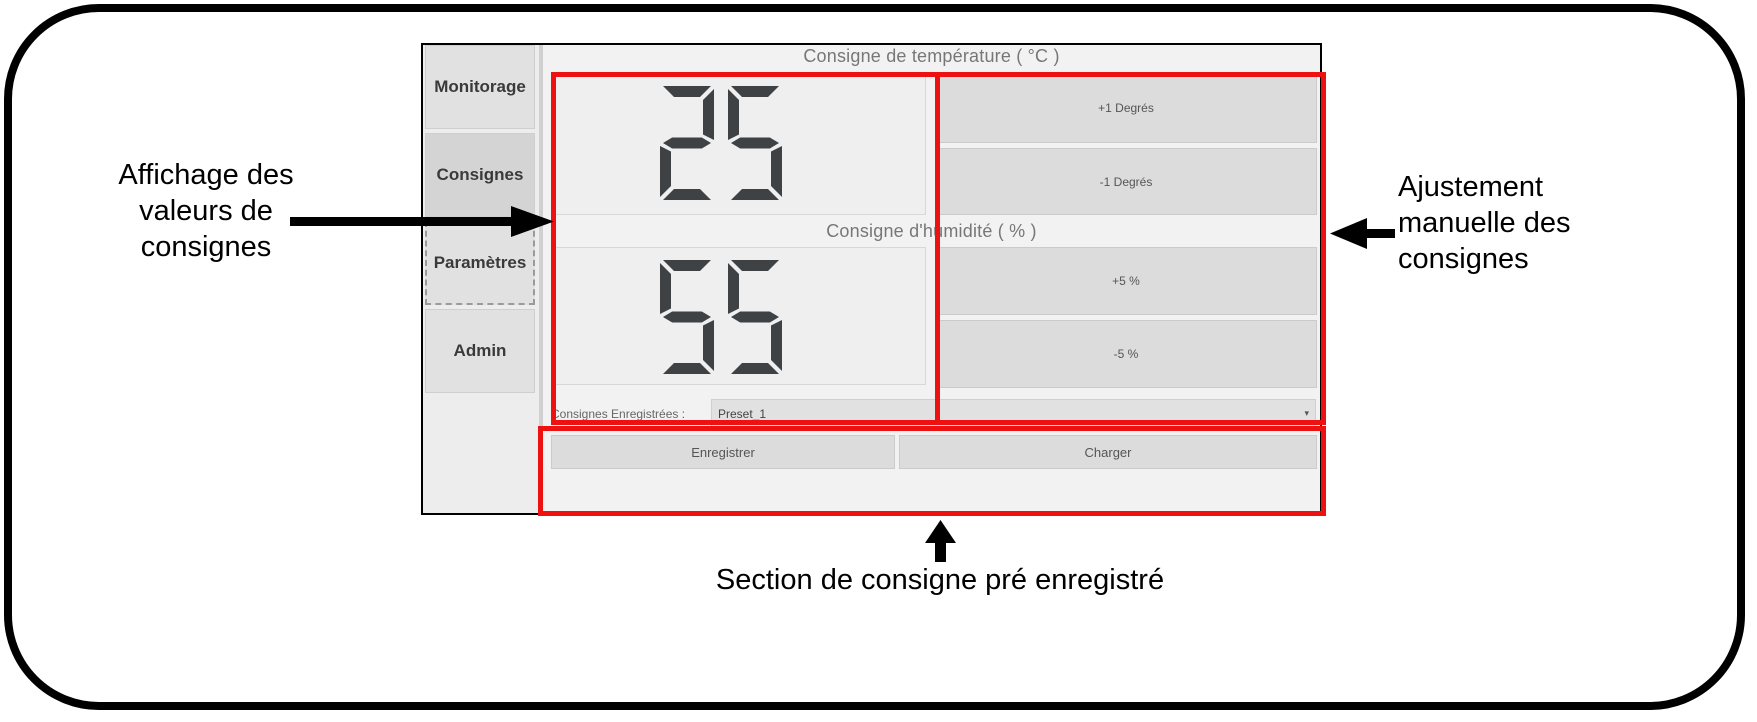 The width and height of the screenshot is (1757, 722). What do you see at coordinates (940, 551) in the screenshot?
I see `arrow-bottom-shaft` at bounding box center [940, 551].